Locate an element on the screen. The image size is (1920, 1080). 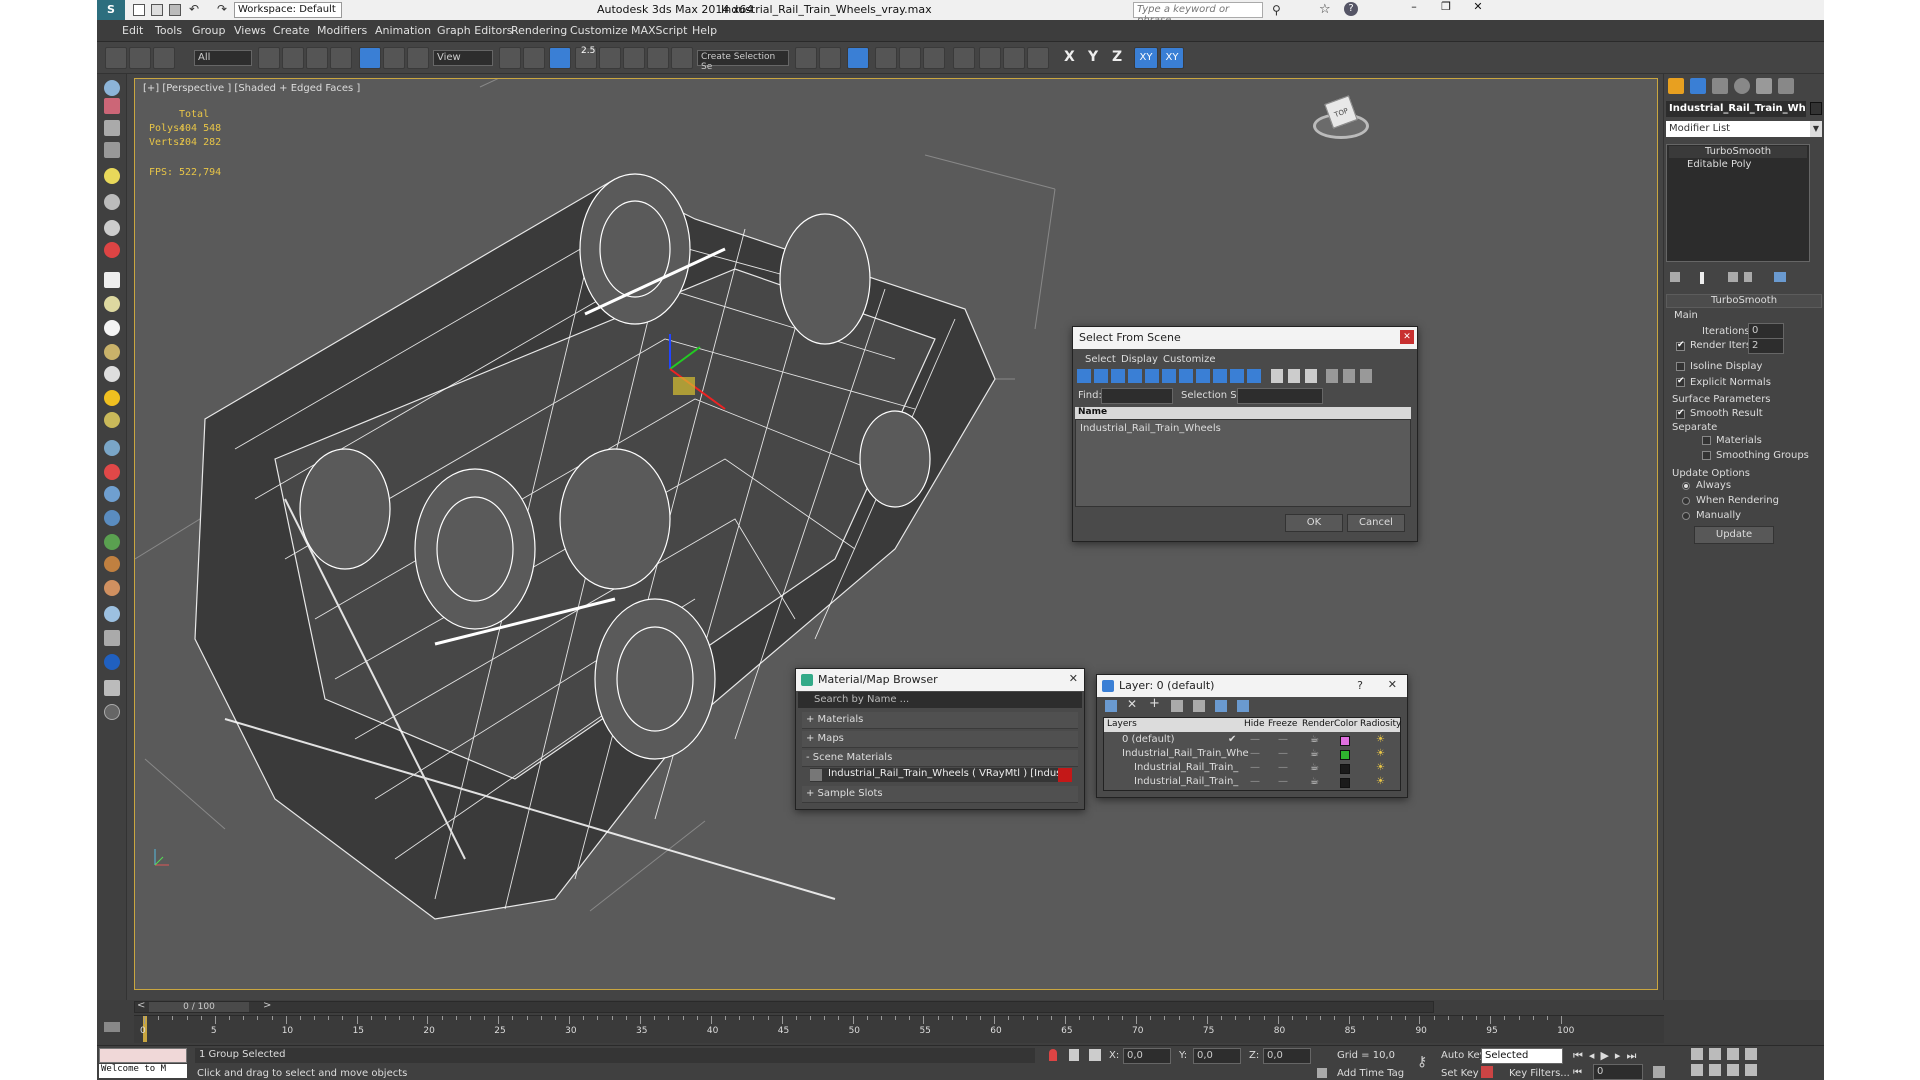
selection-filter-dropdown: All is located at coordinates (223, 58).